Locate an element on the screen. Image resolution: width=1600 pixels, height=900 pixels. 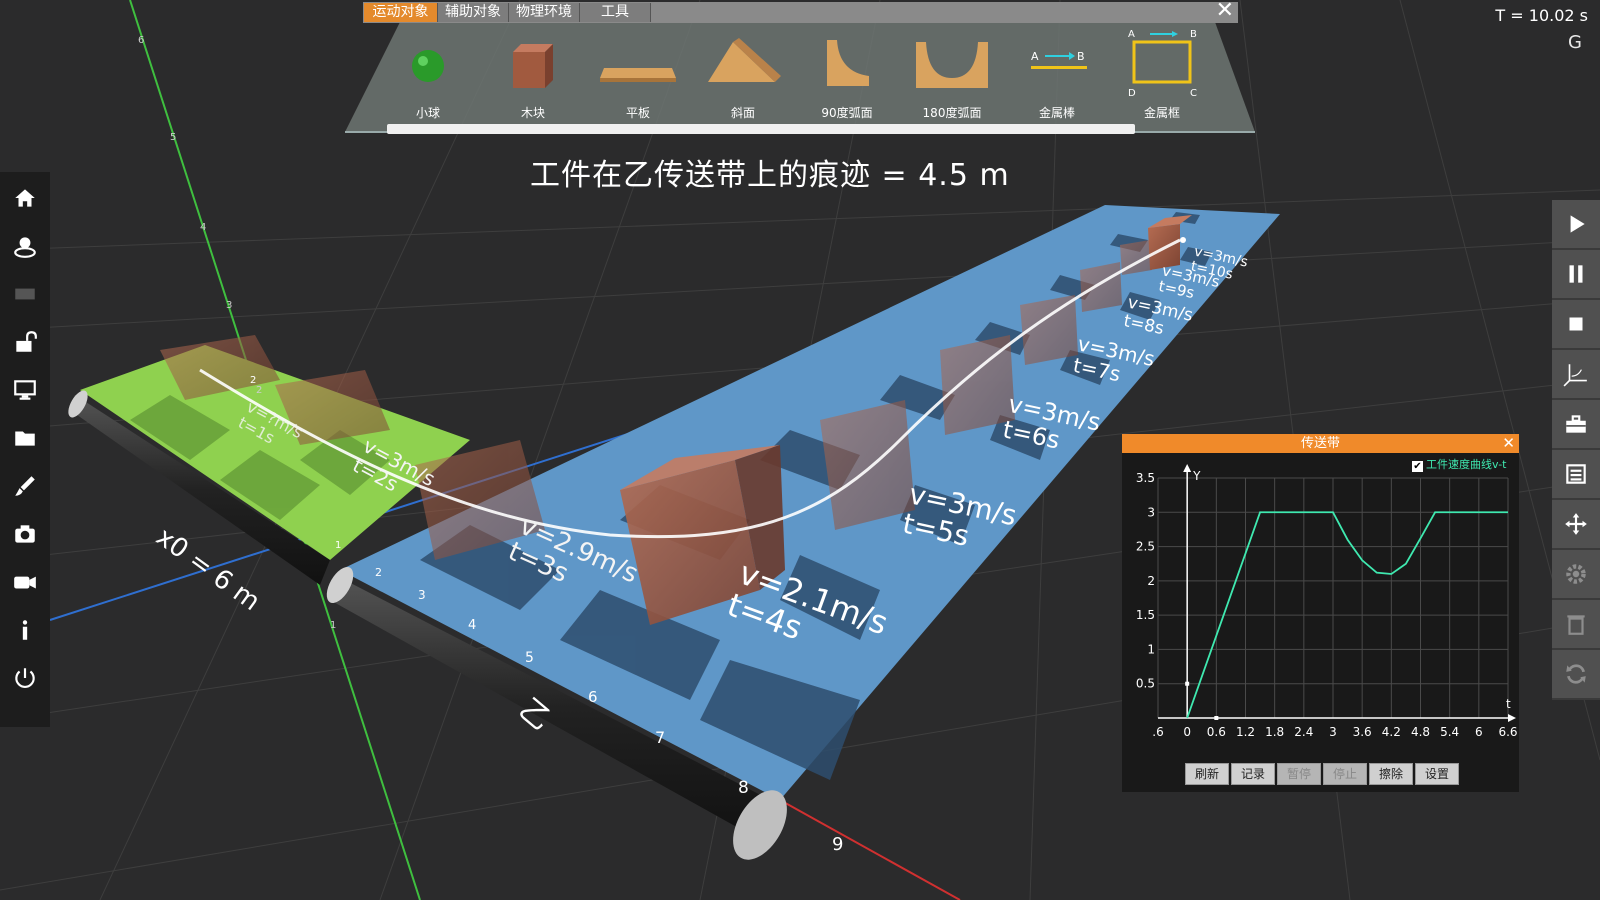
move-button is located at coordinates (1576, 525).